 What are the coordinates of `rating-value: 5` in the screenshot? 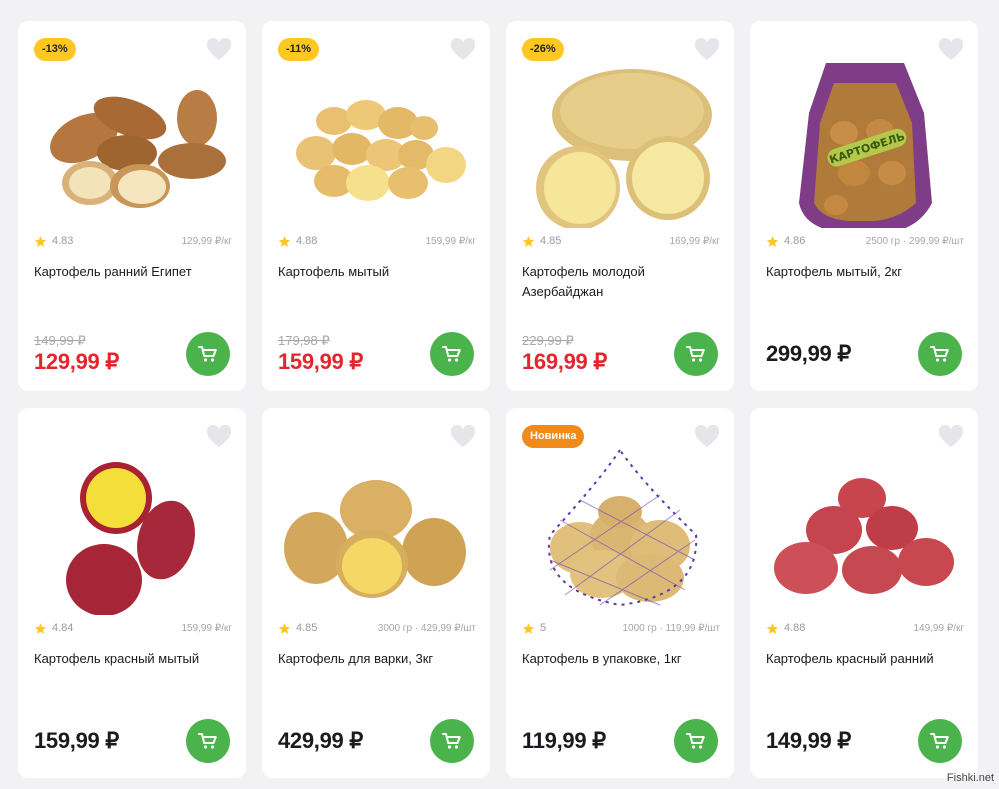 It's located at (543, 628).